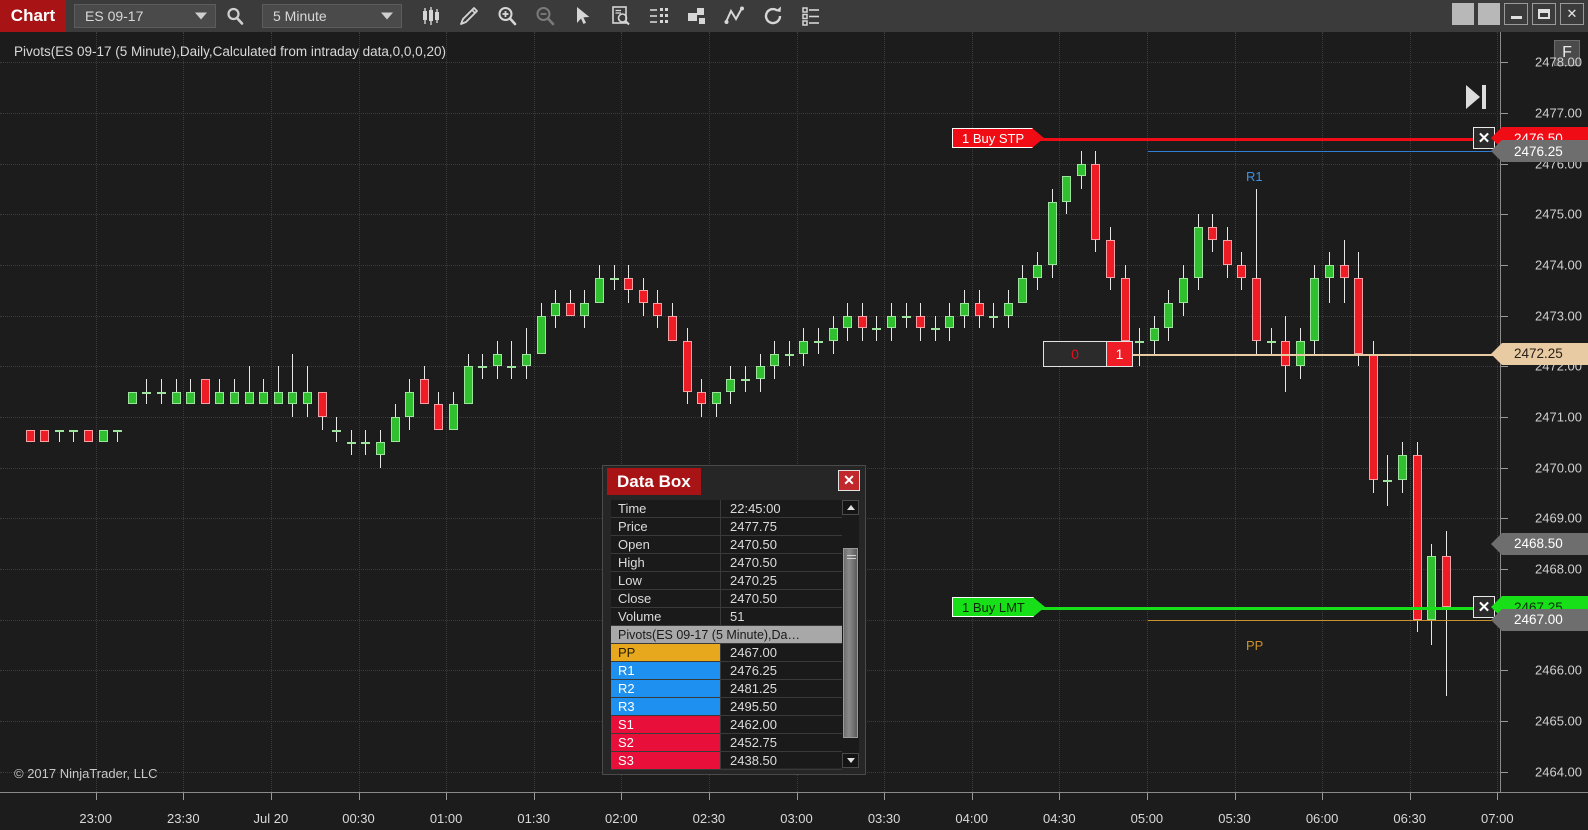  I want to click on time-tick-label: 04:30, so click(1059, 818).